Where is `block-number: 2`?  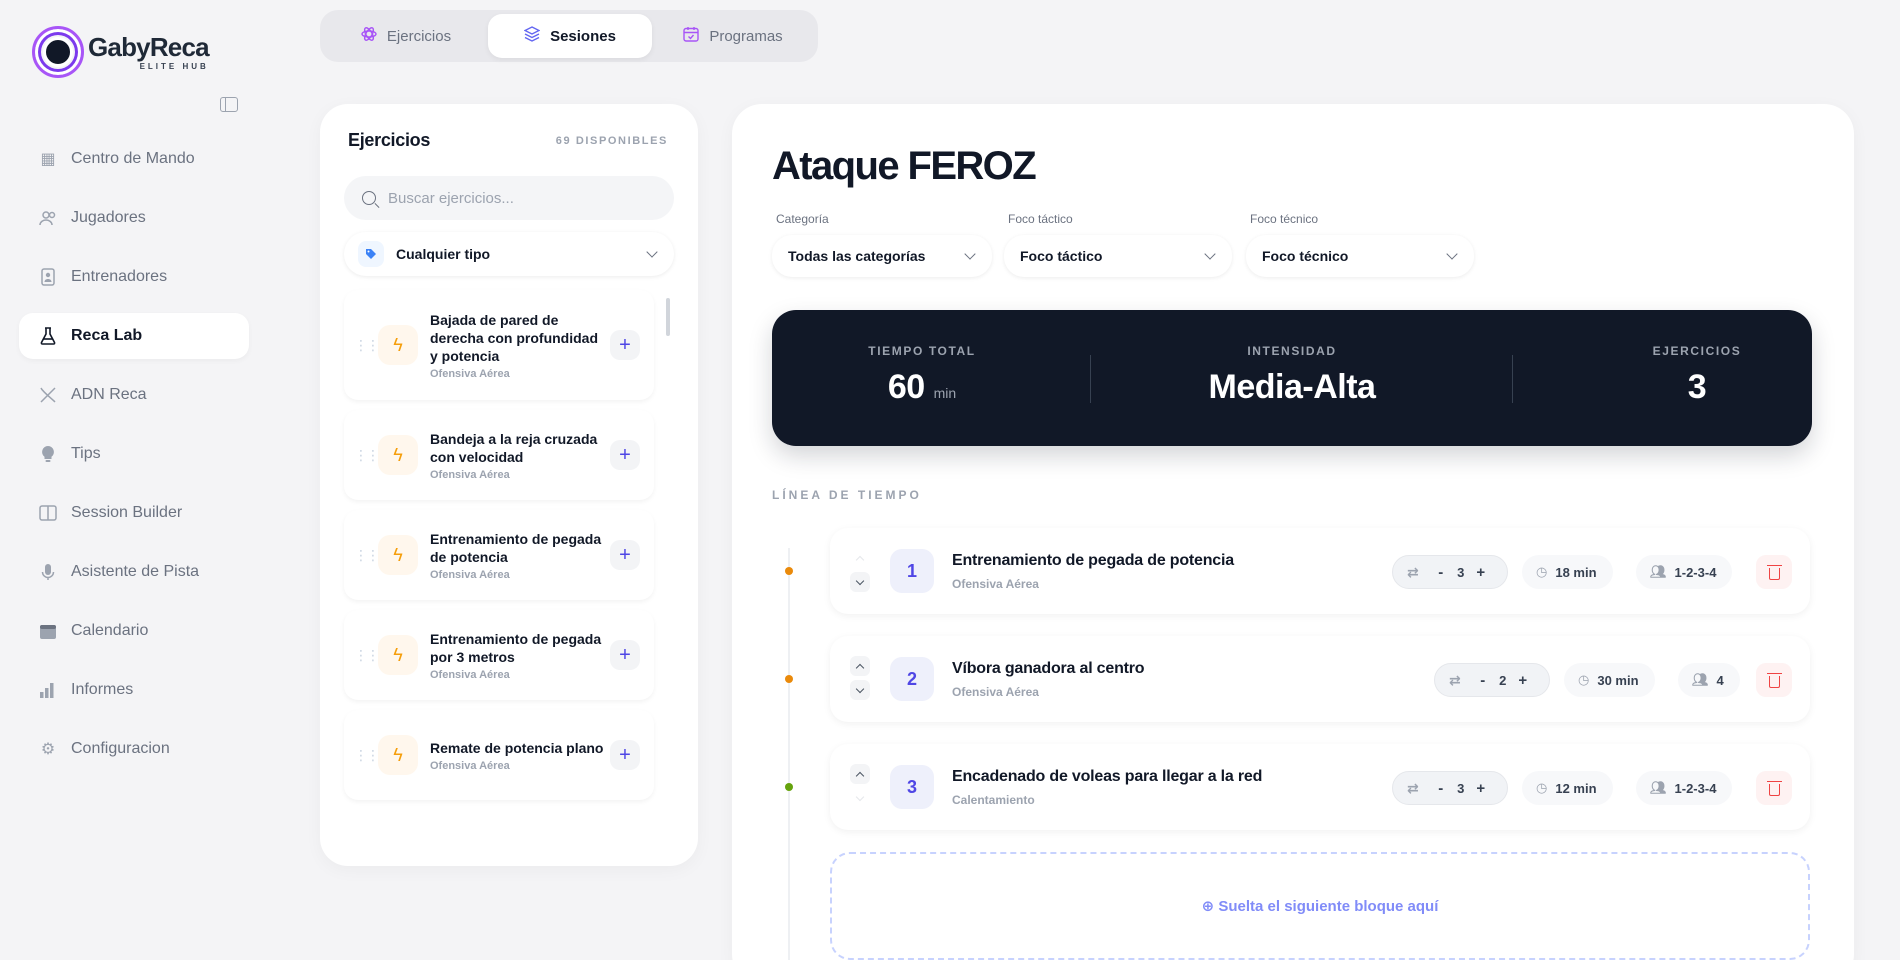
block-number: 2 is located at coordinates (912, 679).